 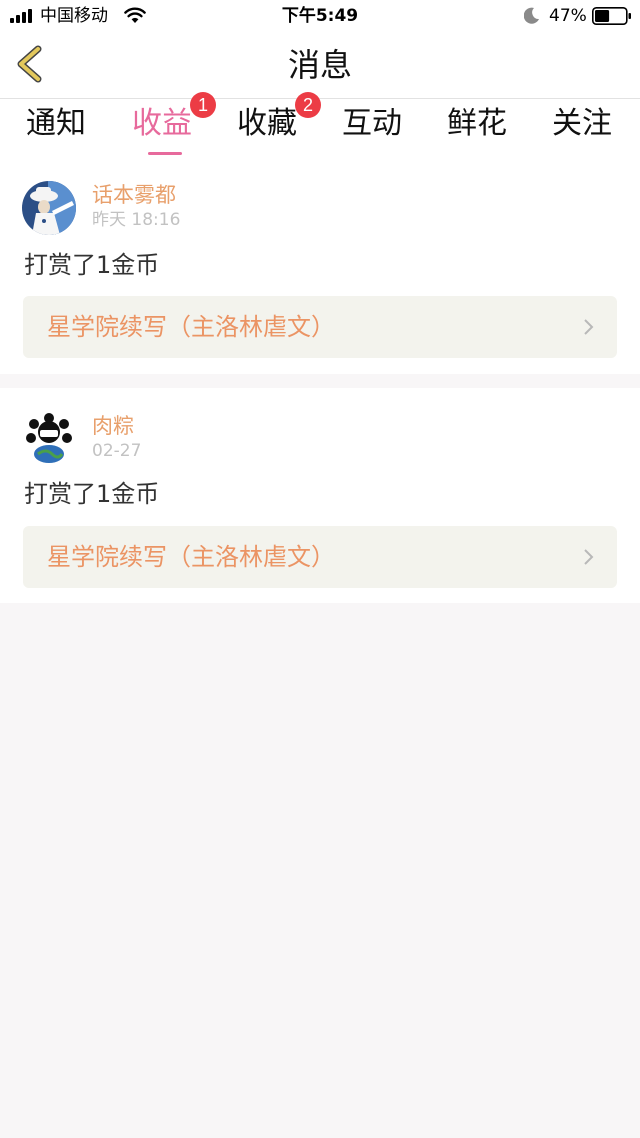 I want to click on tab-label: 收益, so click(x=162, y=123).